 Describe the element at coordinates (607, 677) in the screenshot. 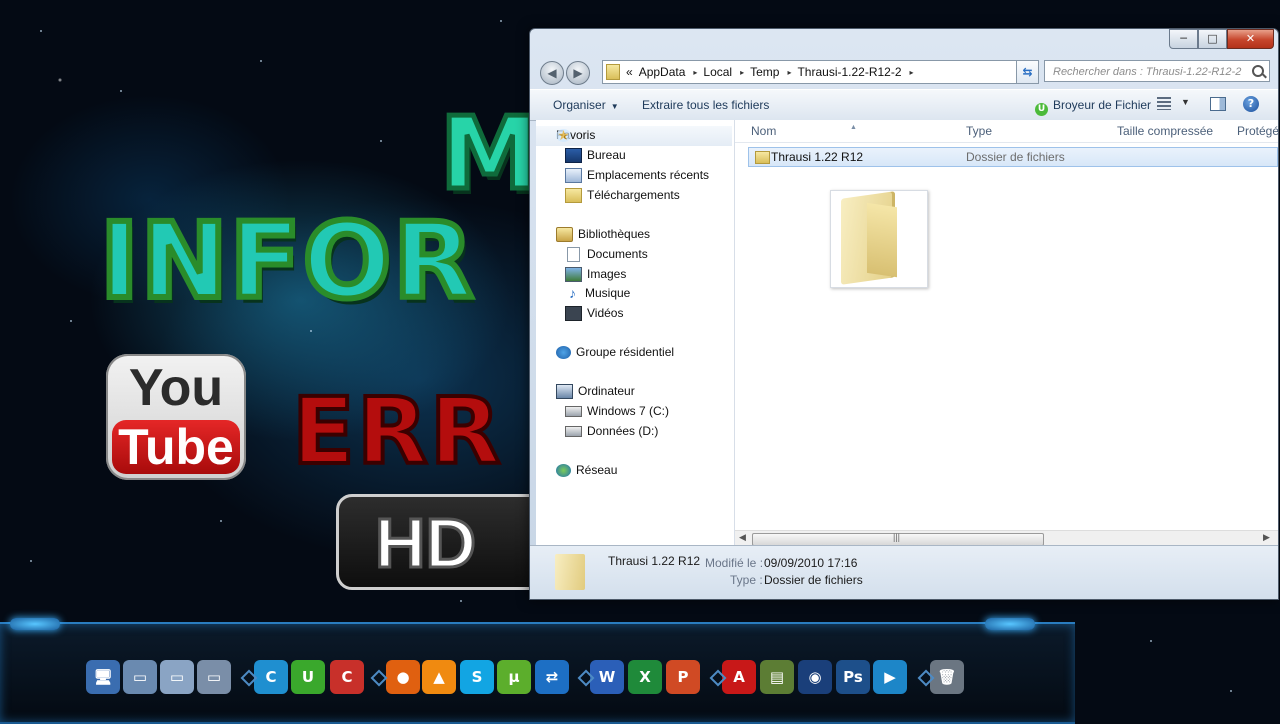

I see `word-icon: W` at that location.